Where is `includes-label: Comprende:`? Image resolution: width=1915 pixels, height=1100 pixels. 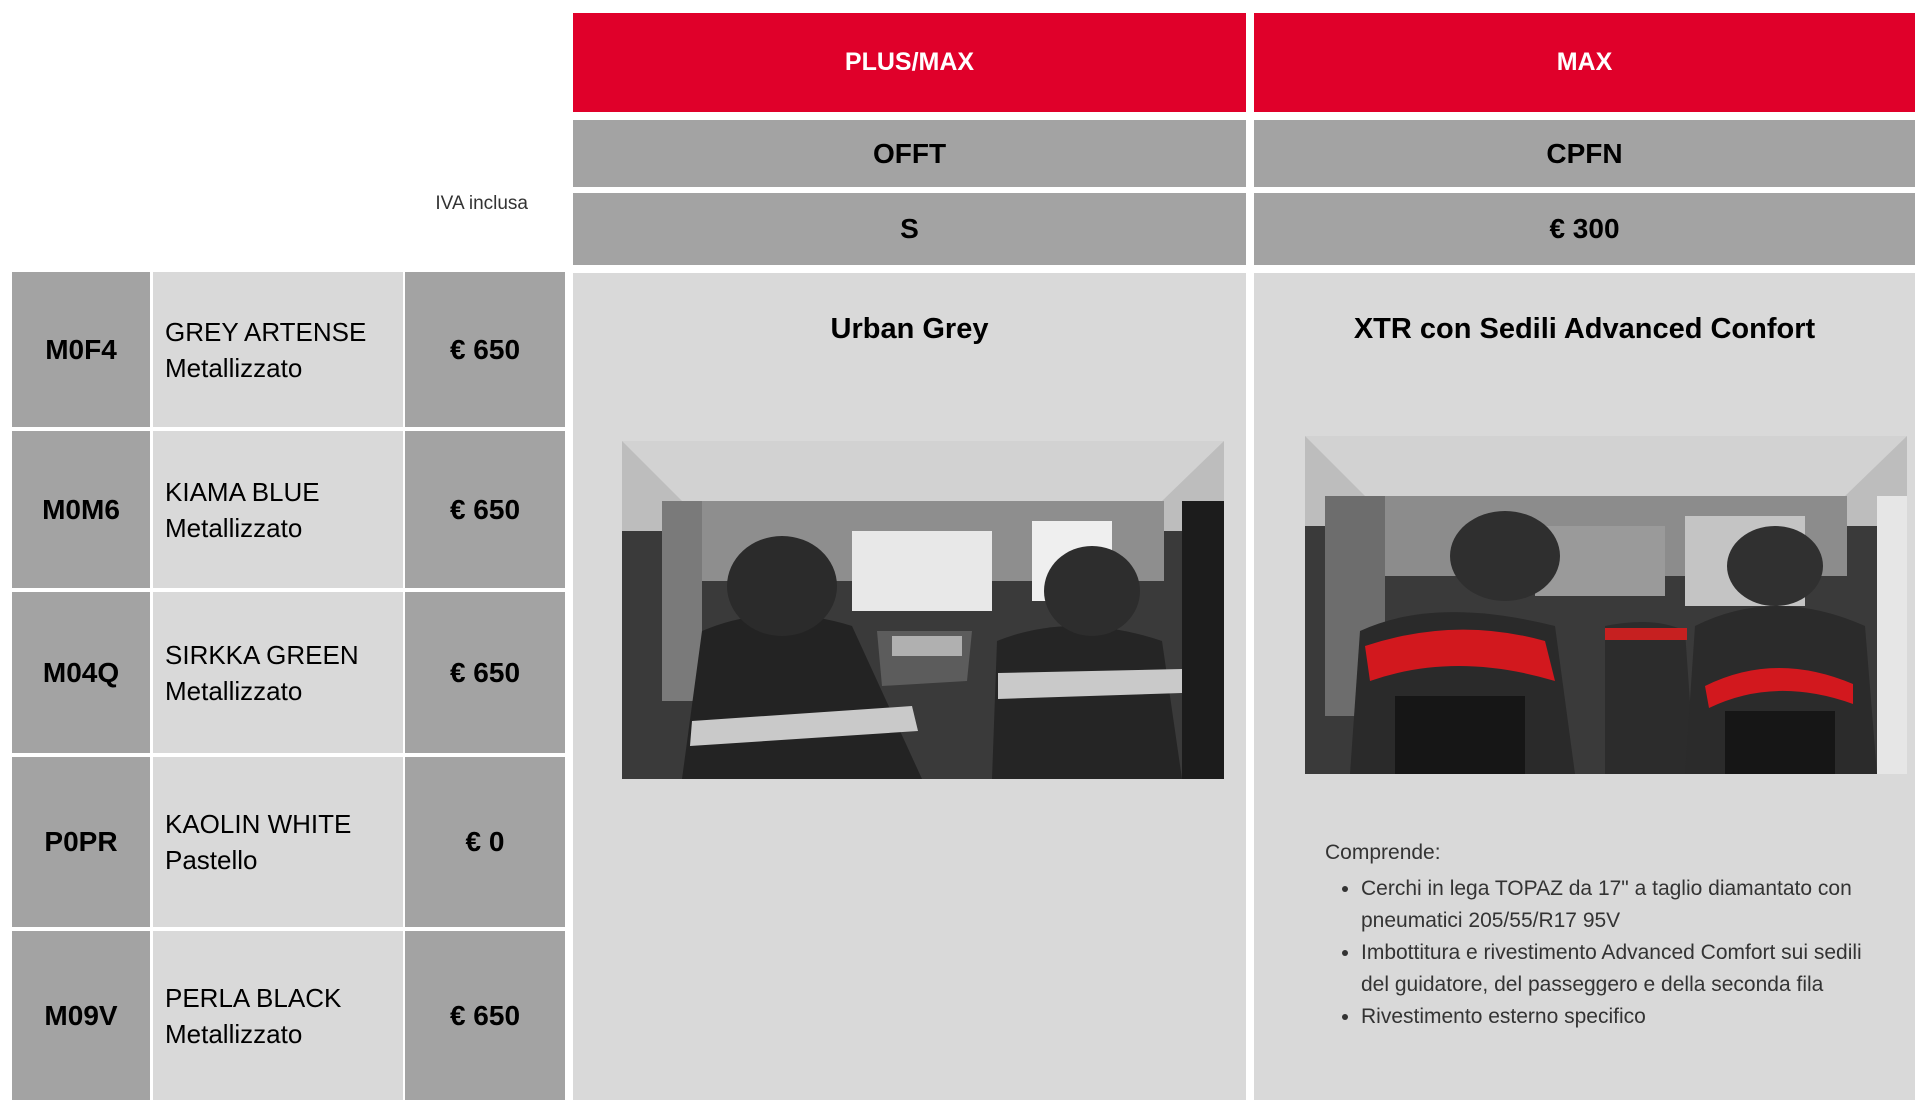
includes-label: Comprende: is located at coordinates (1383, 852).